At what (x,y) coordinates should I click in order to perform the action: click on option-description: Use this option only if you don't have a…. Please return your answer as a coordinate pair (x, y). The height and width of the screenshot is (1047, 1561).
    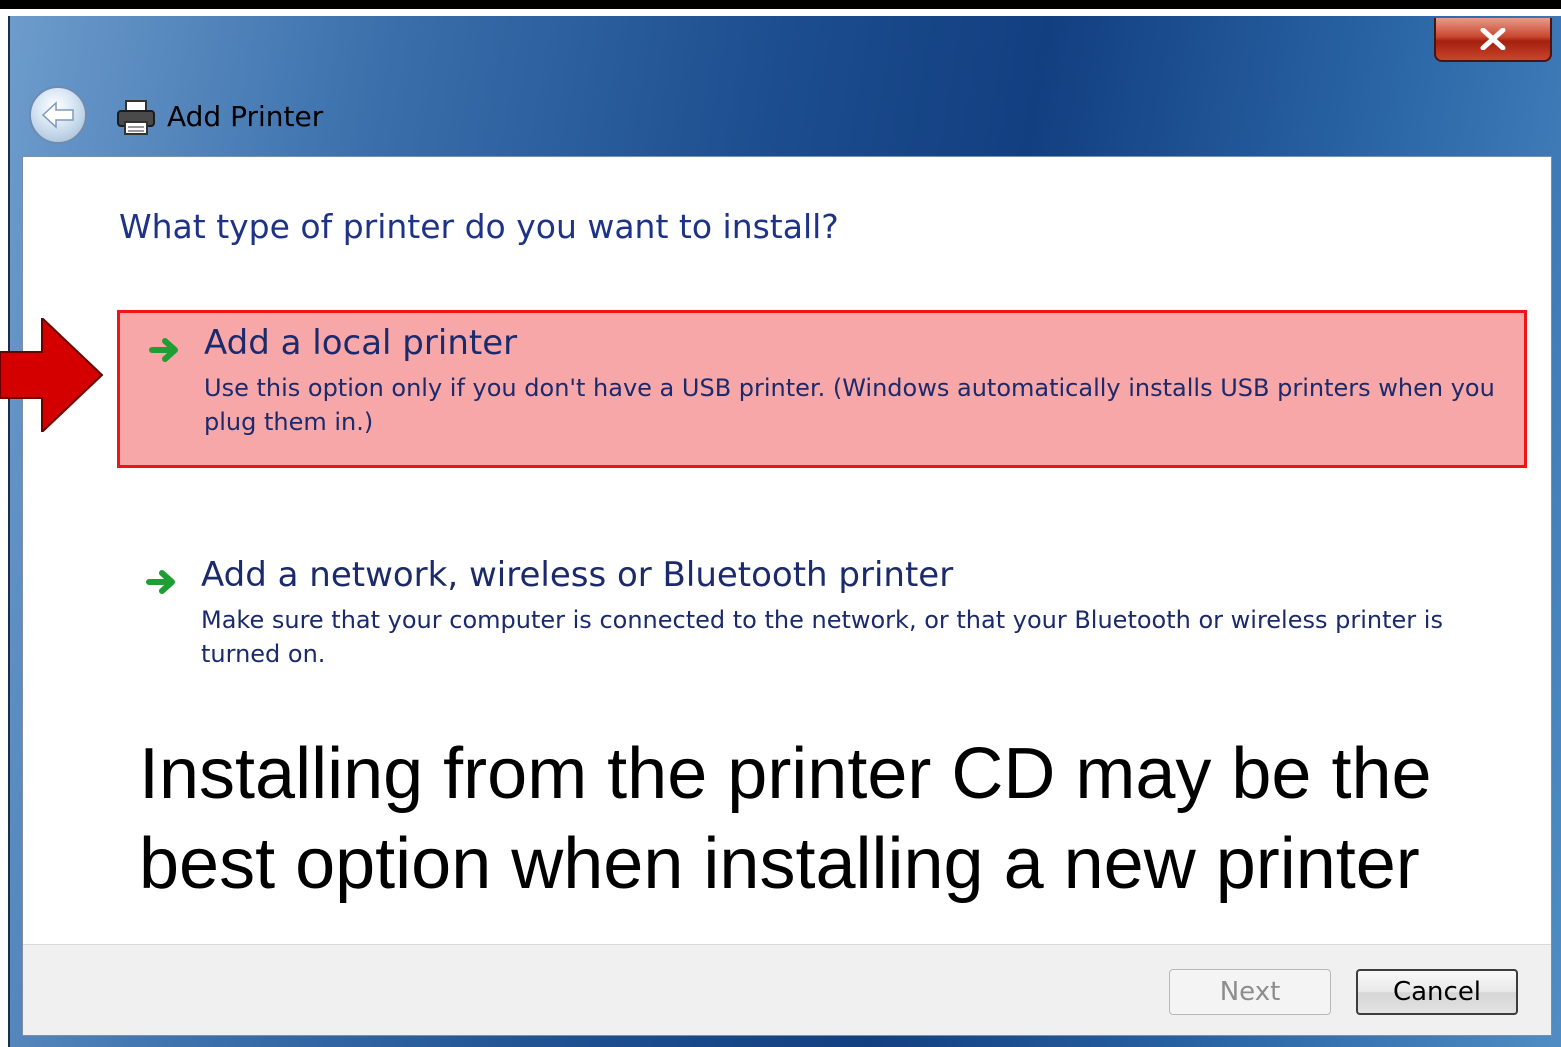
    Looking at the image, I should click on (849, 405).